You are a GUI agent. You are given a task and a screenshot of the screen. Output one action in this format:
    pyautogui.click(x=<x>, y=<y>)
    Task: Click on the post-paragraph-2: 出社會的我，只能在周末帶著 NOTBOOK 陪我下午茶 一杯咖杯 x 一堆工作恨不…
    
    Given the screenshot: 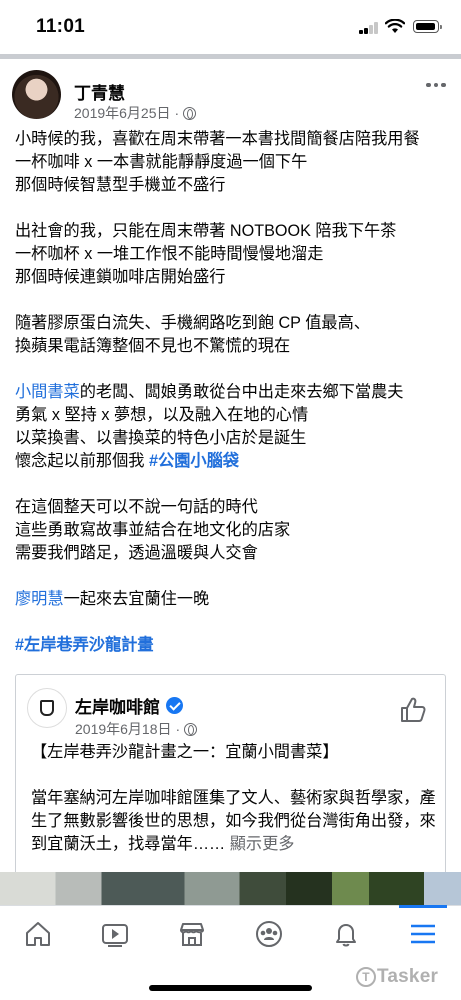 What is the action you would take?
    pyautogui.click(x=230, y=254)
    